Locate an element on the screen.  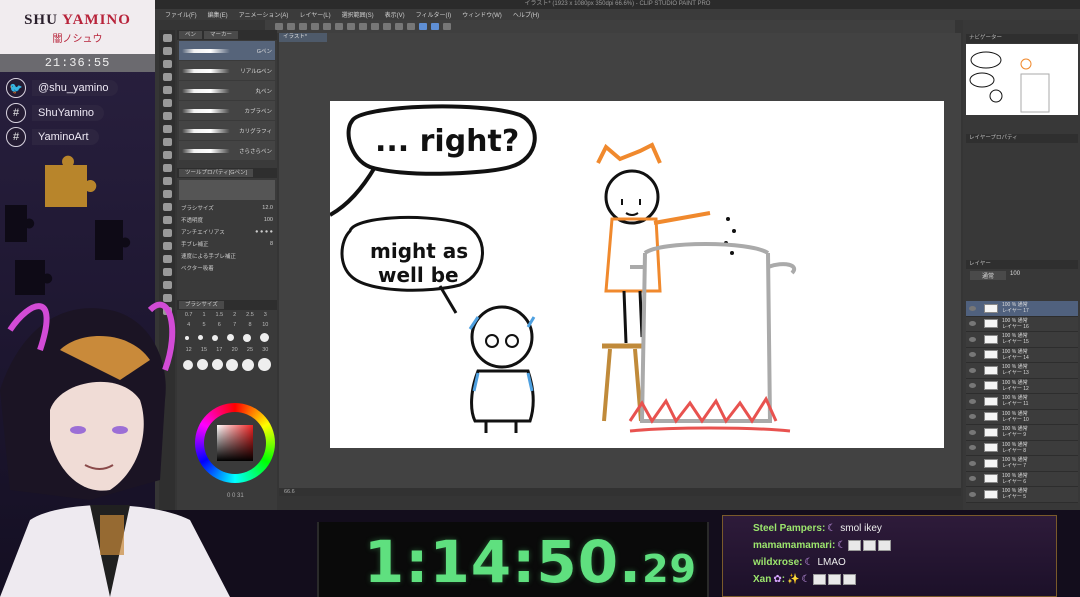
ruler-icon is located at coordinates (167, 272).